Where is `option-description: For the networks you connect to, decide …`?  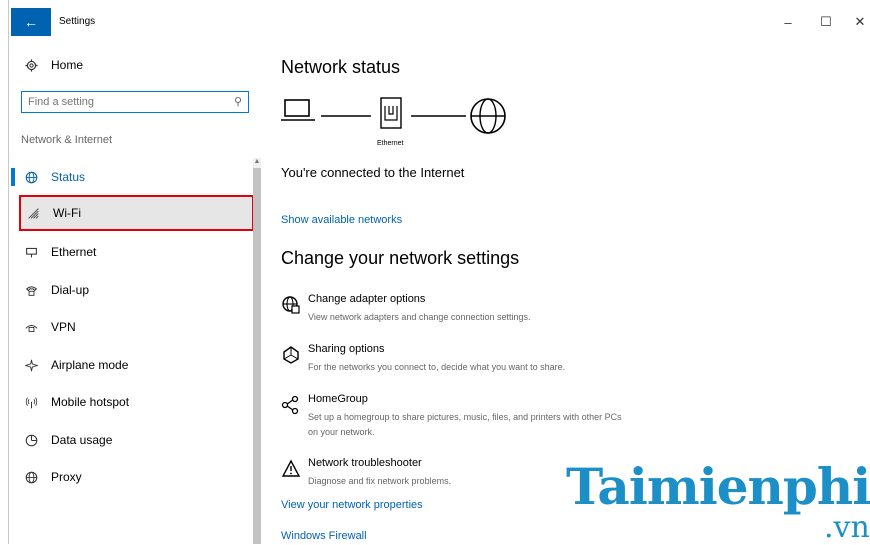
option-description: For the networks you connect to, decide … is located at coordinates (437, 367).